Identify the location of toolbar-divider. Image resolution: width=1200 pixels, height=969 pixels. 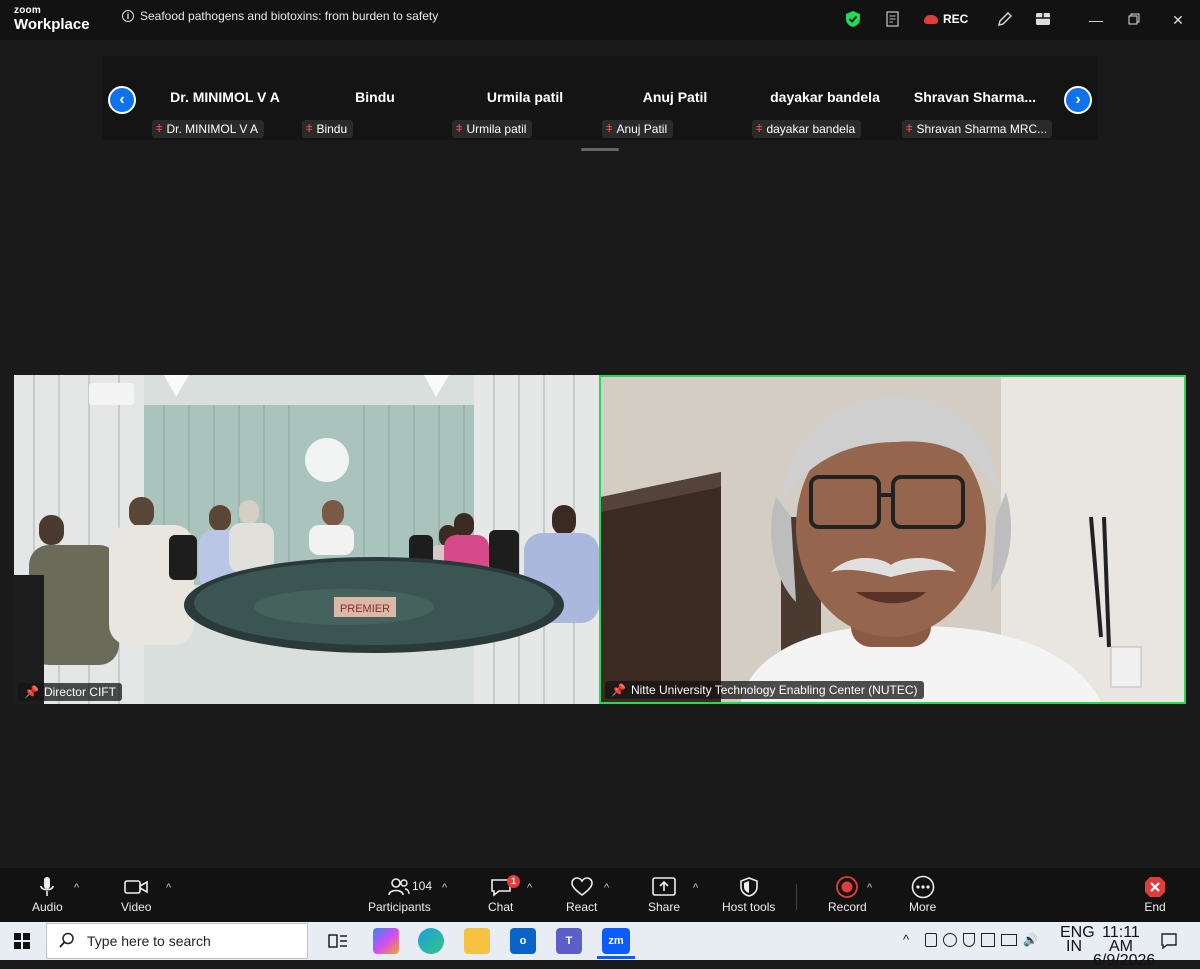
(796, 897).